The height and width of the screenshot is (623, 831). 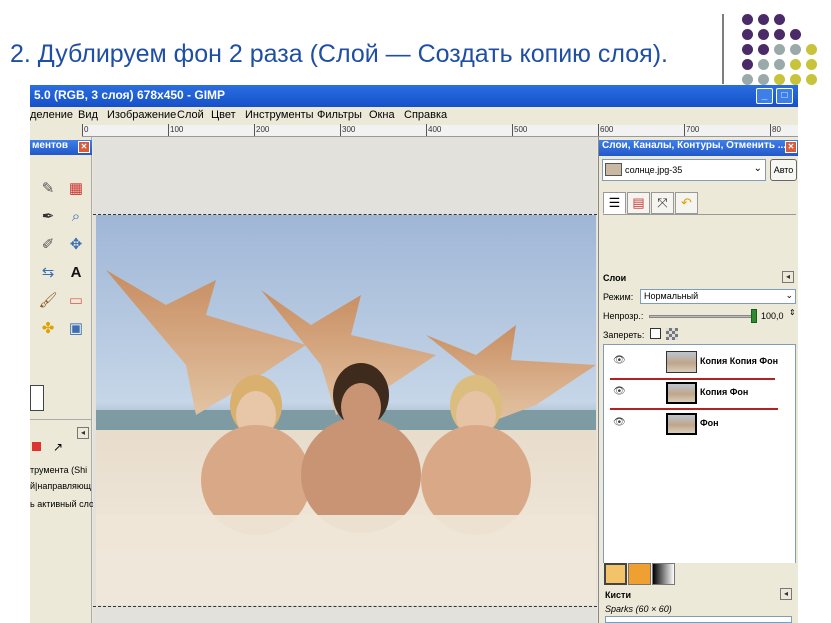 I want to click on separator, so click(x=61, y=419).